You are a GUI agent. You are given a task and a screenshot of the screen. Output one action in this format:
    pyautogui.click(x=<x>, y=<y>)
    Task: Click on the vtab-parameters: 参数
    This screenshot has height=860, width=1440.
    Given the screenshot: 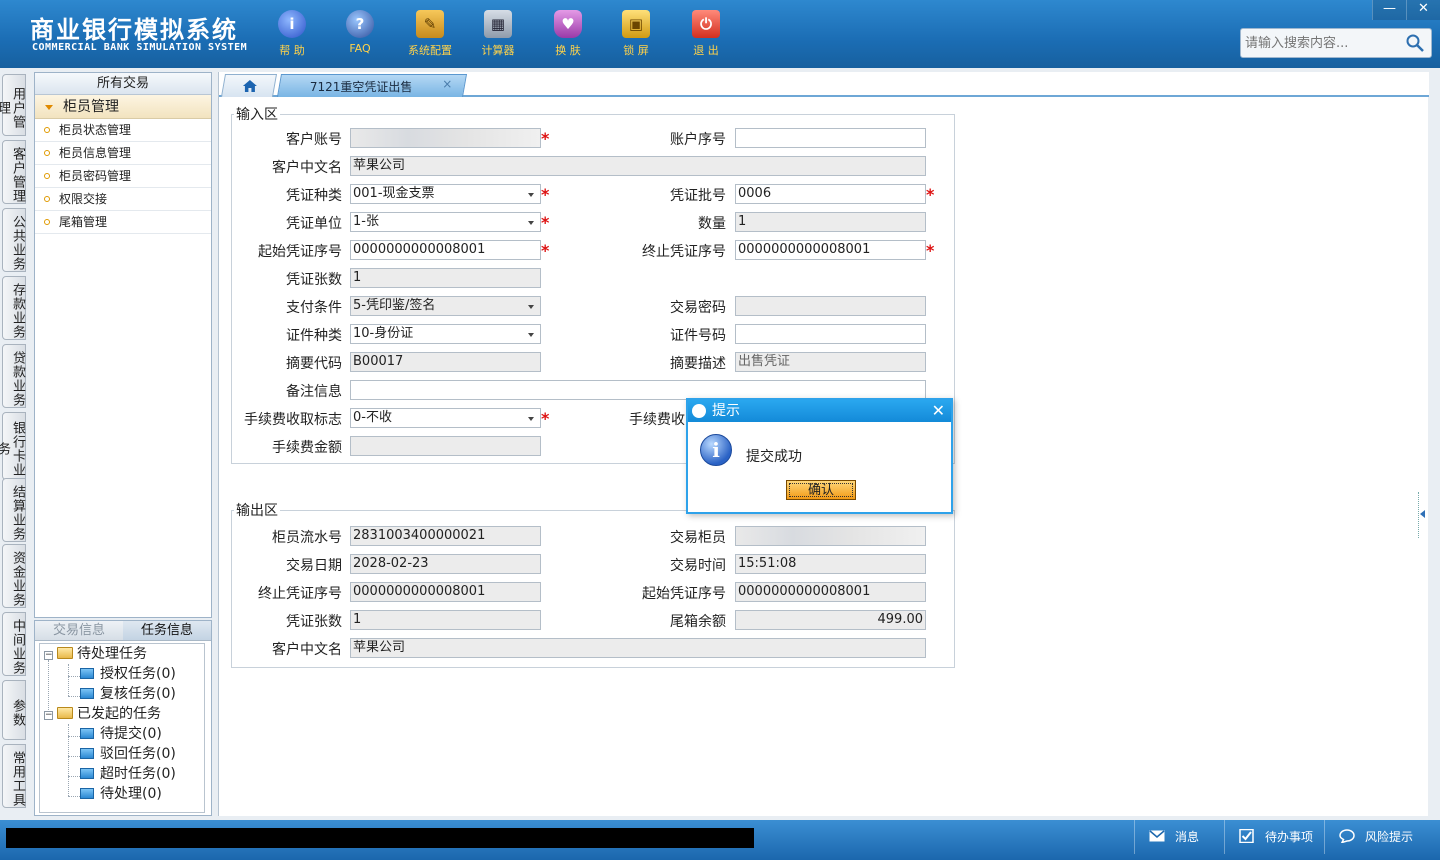 What is the action you would take?
    pyautogui.click(x=14, y=710)
    